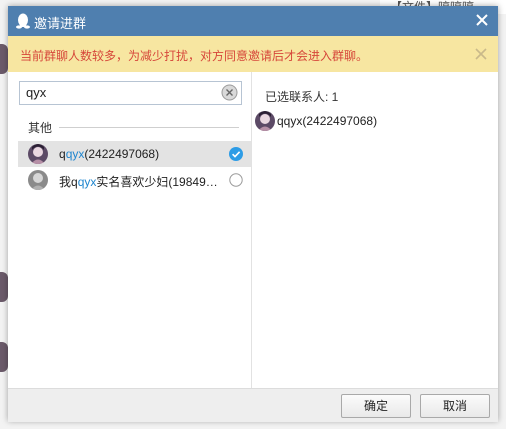 The height and width of the screenshot is (429, 506). I want to click on result-name: qqyx(2422497068), so click(109, 154).